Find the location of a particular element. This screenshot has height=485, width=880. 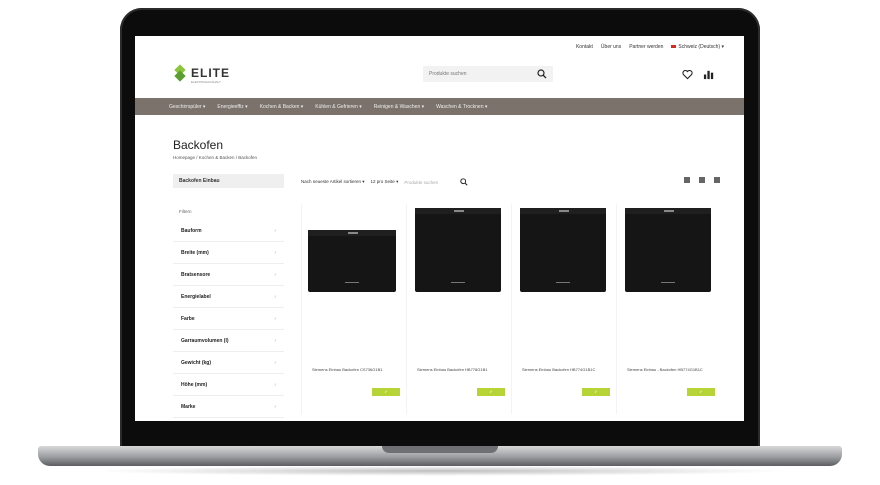

facet-bratsensore: Bratsensore › is located at coordinates (228, 275).